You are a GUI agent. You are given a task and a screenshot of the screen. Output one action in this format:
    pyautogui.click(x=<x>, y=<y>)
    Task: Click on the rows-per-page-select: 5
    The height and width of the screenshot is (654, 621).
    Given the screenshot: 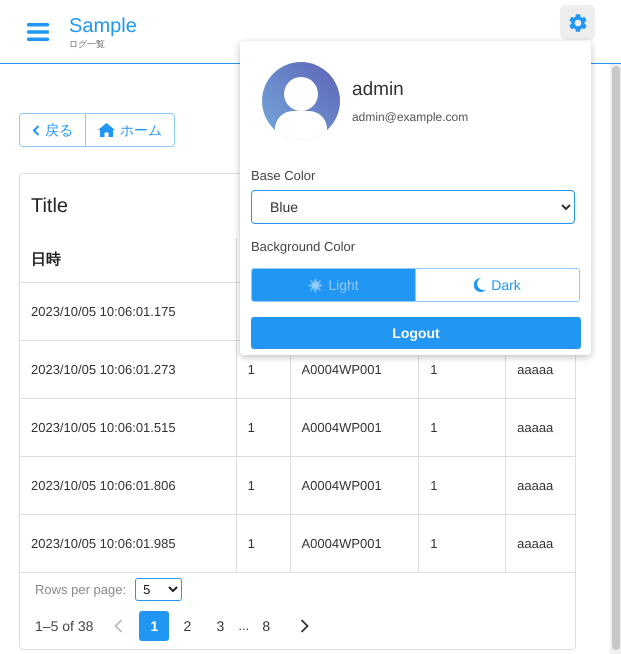 What is the action you would take?
    pyautogui.click(x=158, y=589)
    